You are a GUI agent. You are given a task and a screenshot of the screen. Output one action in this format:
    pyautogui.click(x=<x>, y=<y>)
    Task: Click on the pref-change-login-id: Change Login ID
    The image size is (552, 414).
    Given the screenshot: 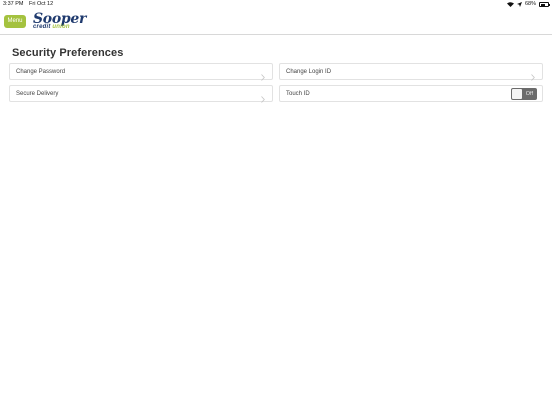 What is the action you would take?
    pyautogui.click(x=411, y=72)
    